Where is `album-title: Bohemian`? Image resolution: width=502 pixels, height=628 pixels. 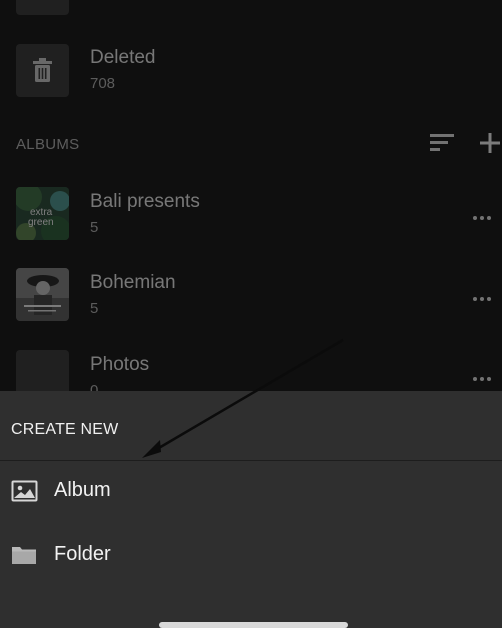
album-title: Bohemian is located at coordinates (133, 282).